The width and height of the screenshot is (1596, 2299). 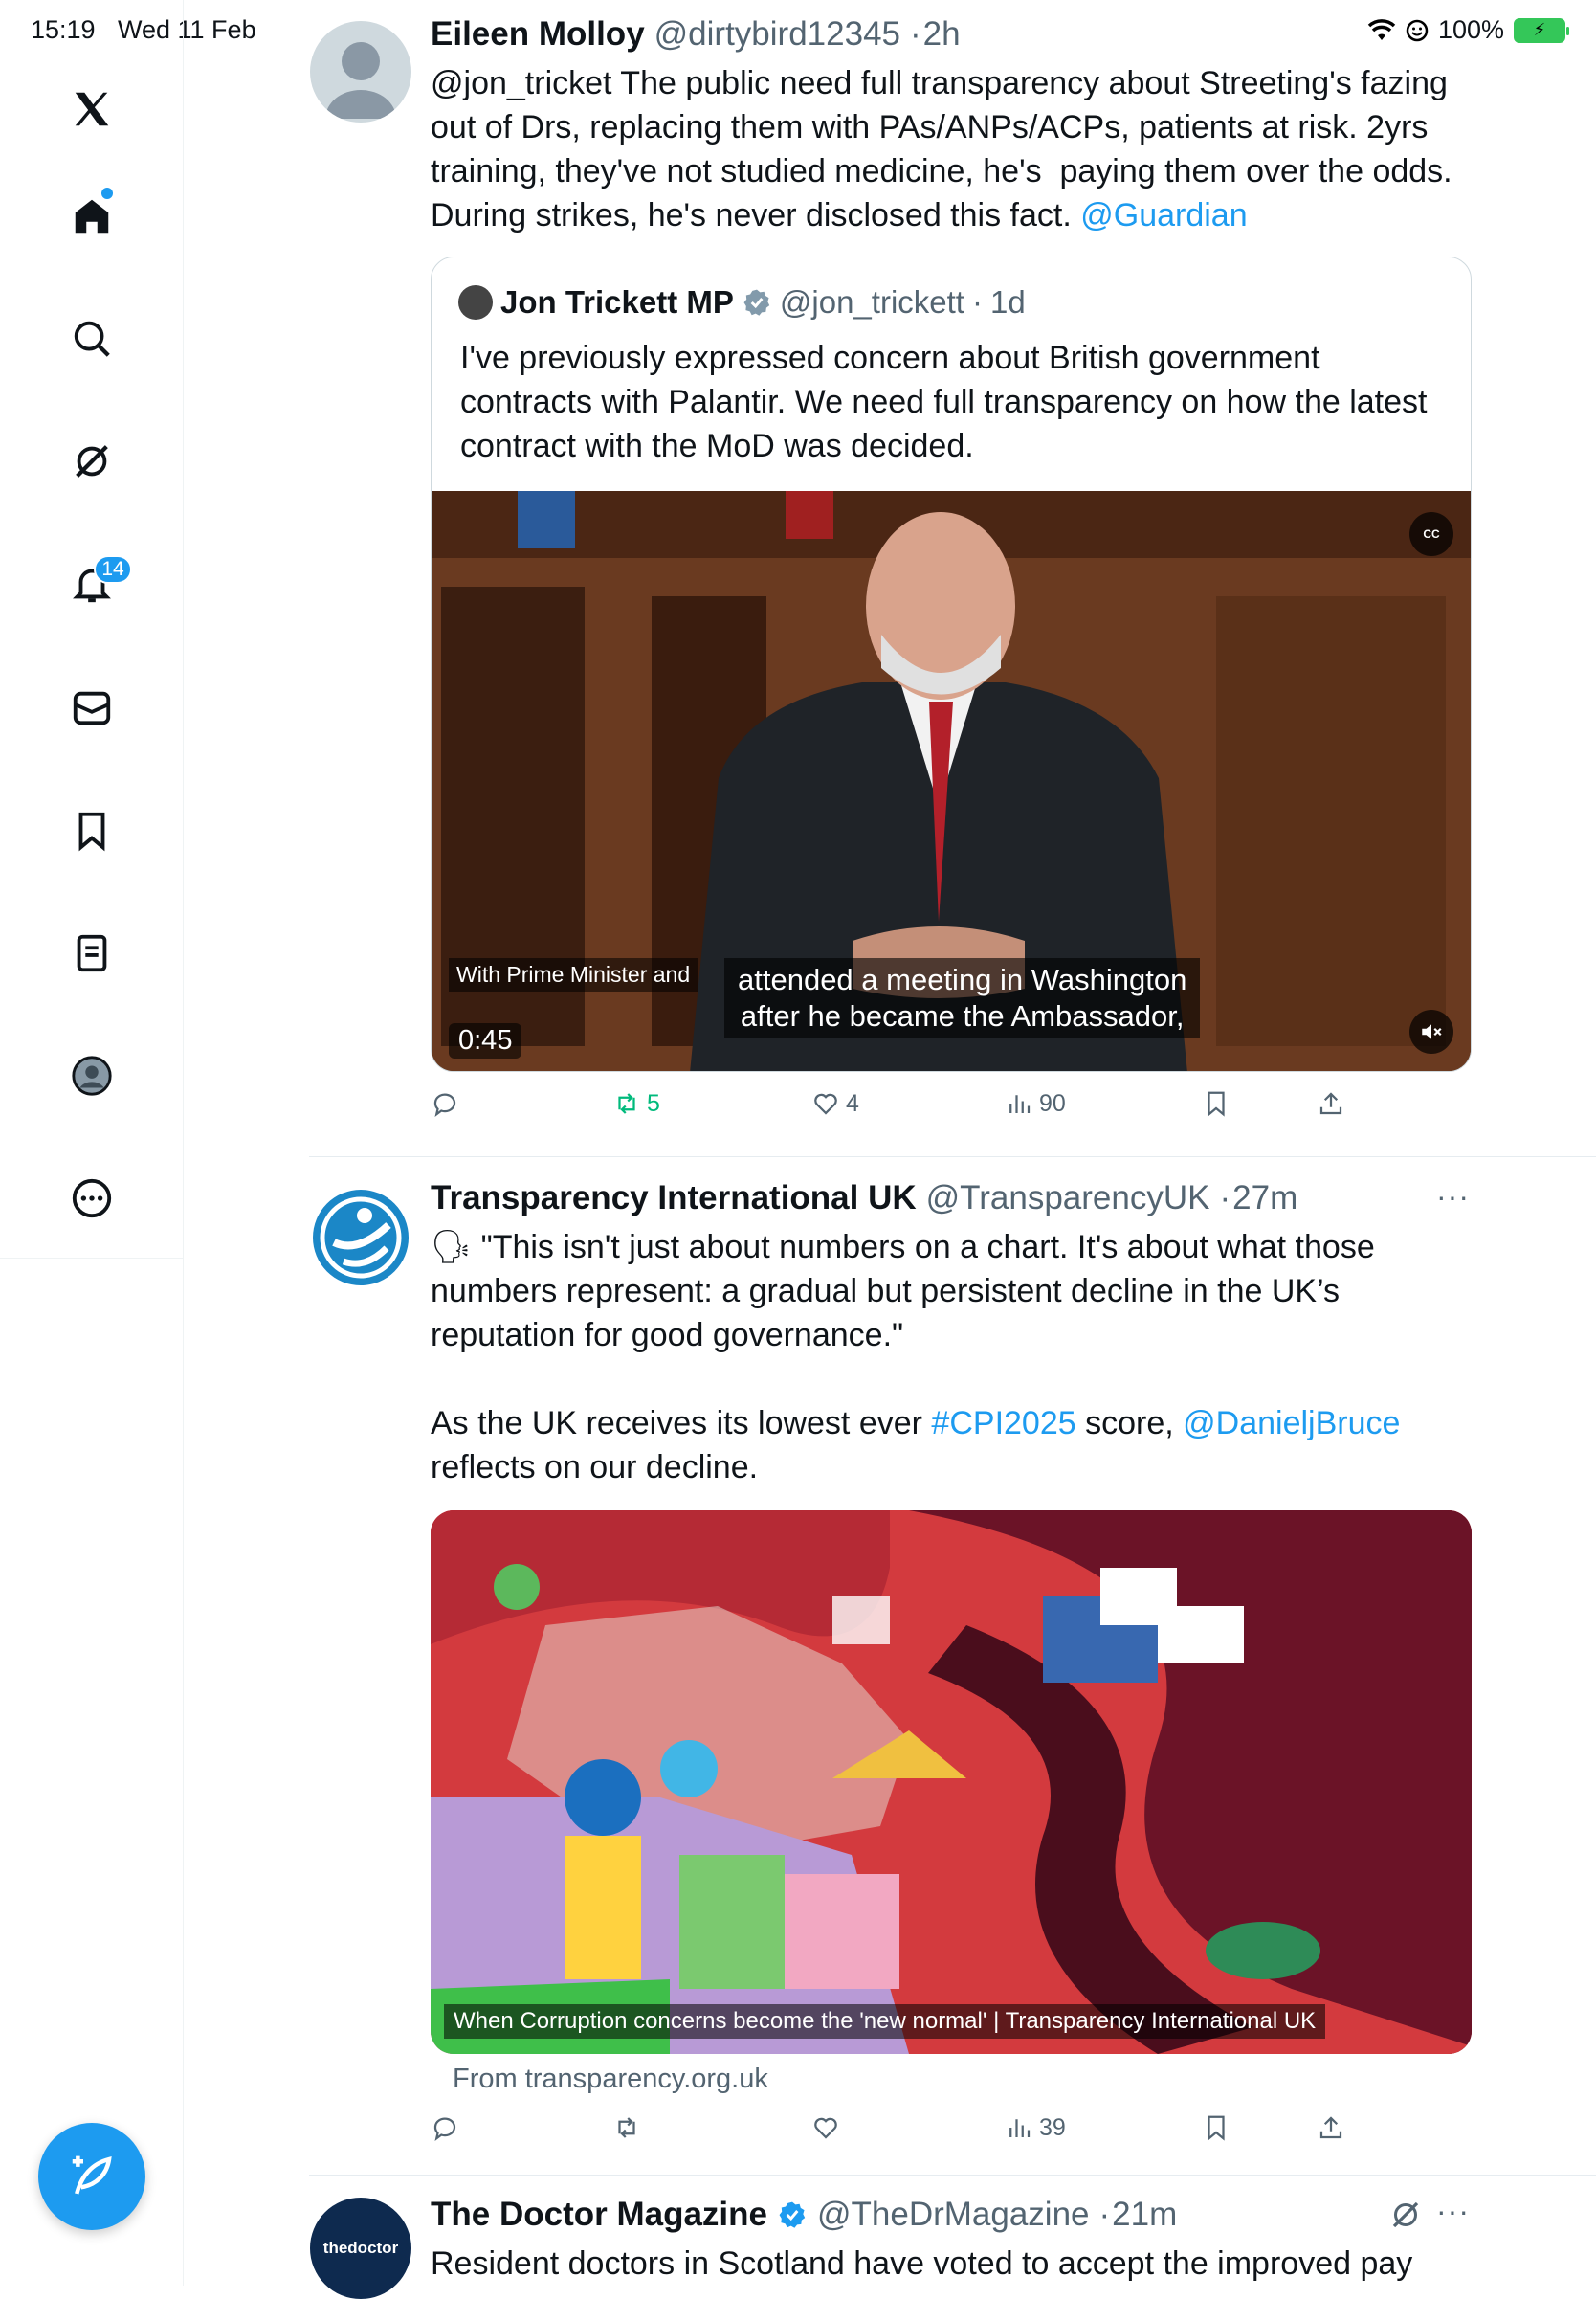 What do you see at coordinates (682, 1423) in the screenshot?
I see `tweet-text-part: As the UK receives its lowest ever` at bounding box center [682, 1423].